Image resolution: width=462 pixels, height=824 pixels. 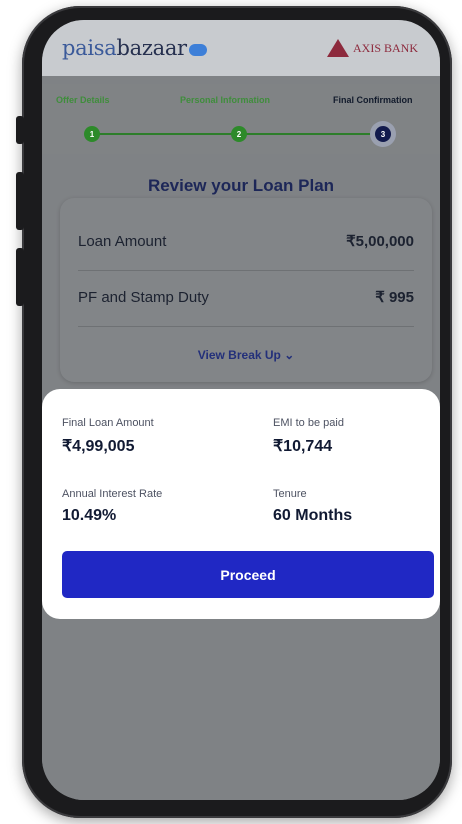 I want to click on emi-label: EMI to be paid, so click(x=308, y=423).